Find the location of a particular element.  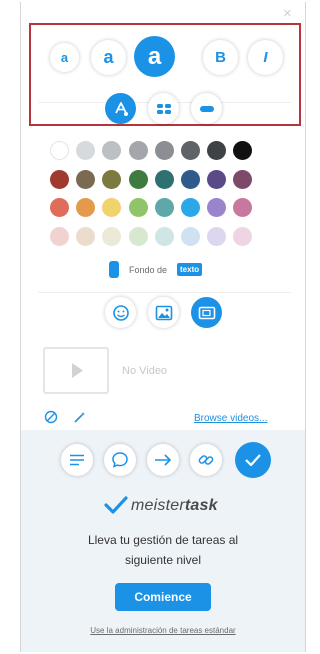

font-size-large-label: a is located at coordinates (154, 56).